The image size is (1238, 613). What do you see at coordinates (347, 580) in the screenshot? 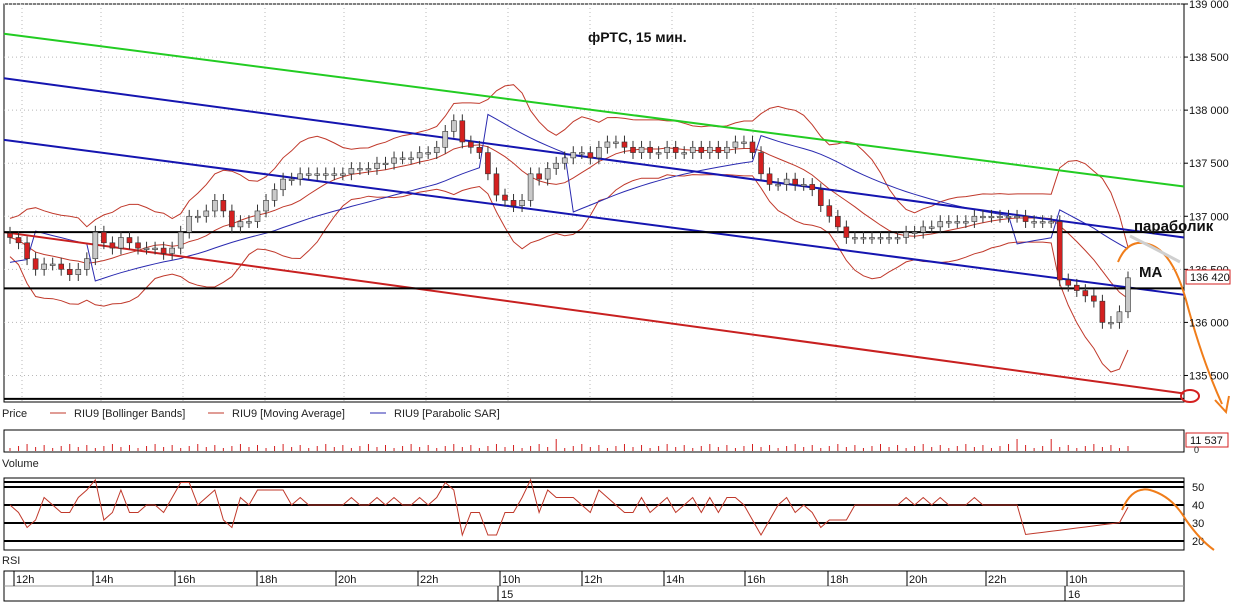
I see `time-label-4: 20h` at bounding box center [347, 580].